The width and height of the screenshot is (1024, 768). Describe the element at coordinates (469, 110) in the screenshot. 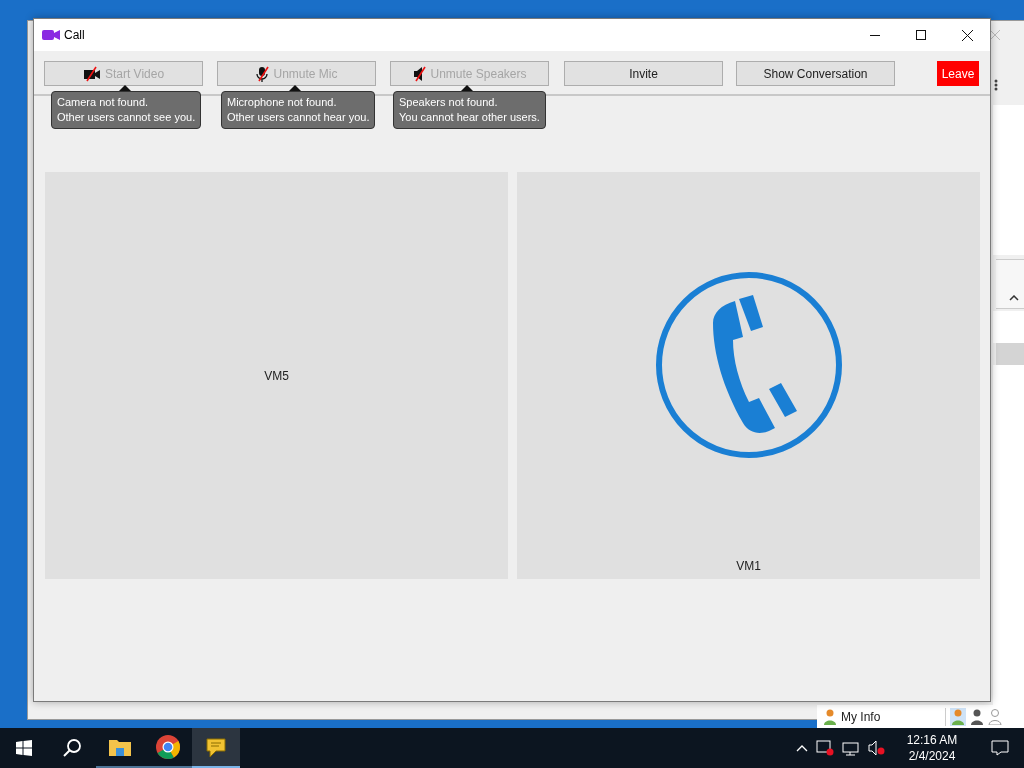

I see `tooltip: Speakers not found. You cannot hear other users.` at that location.